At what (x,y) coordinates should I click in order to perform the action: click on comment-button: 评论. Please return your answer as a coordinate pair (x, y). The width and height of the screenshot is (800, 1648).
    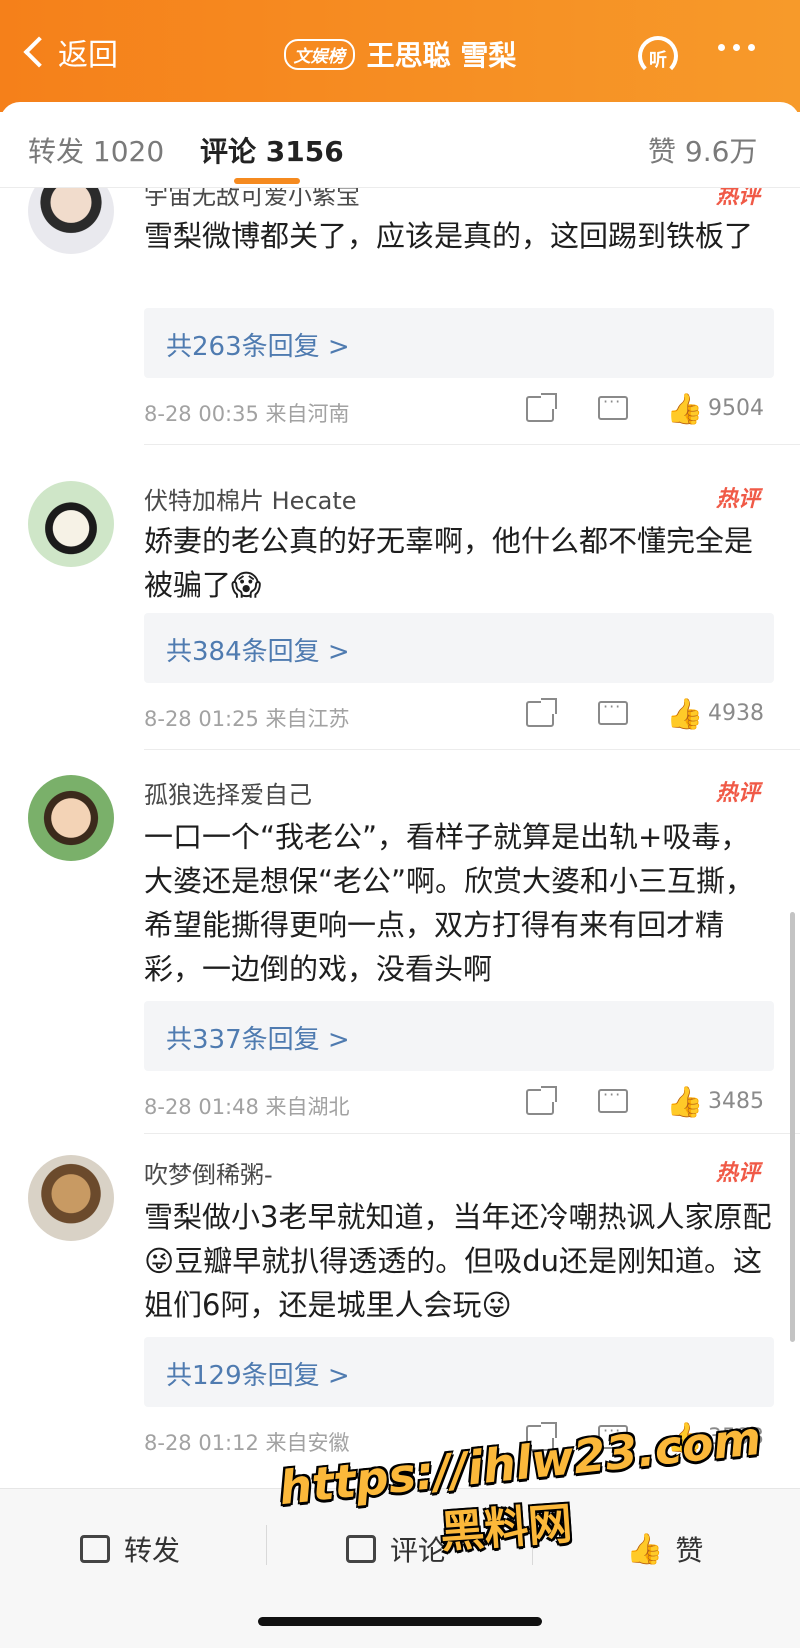
    Looking at the image, I should click on (396, 1549).